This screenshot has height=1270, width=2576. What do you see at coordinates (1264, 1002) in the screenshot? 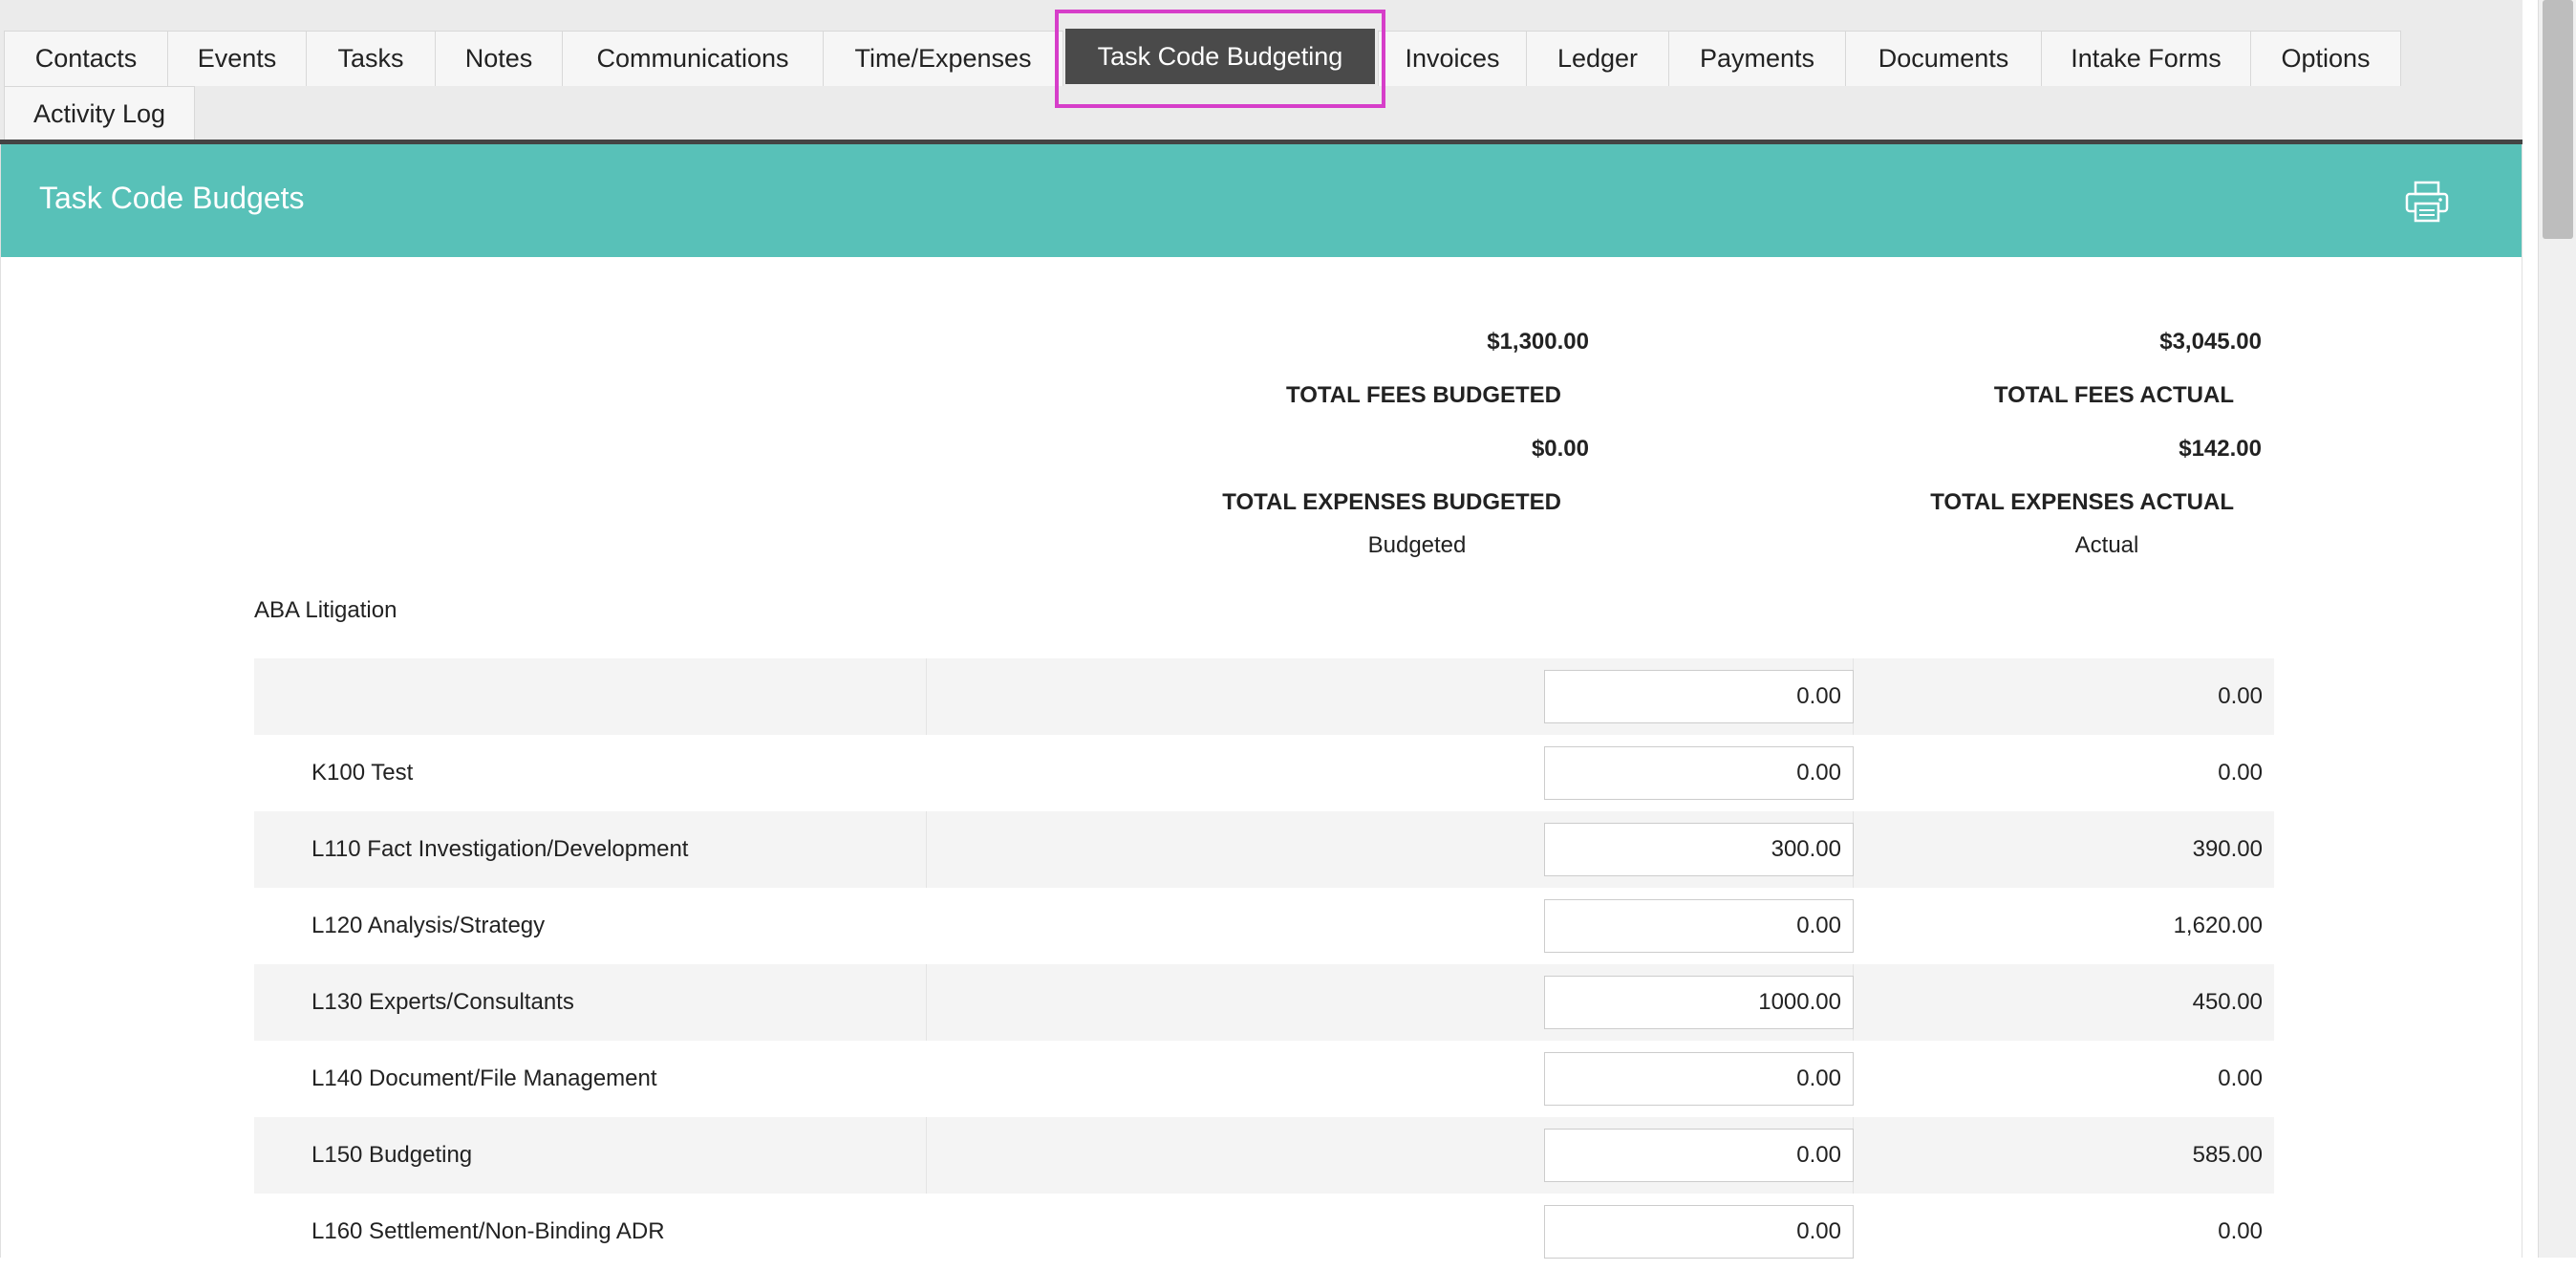
I see `table-row: L130 Experts/Consultants 450.00` at bounding box center [1264, 1002].